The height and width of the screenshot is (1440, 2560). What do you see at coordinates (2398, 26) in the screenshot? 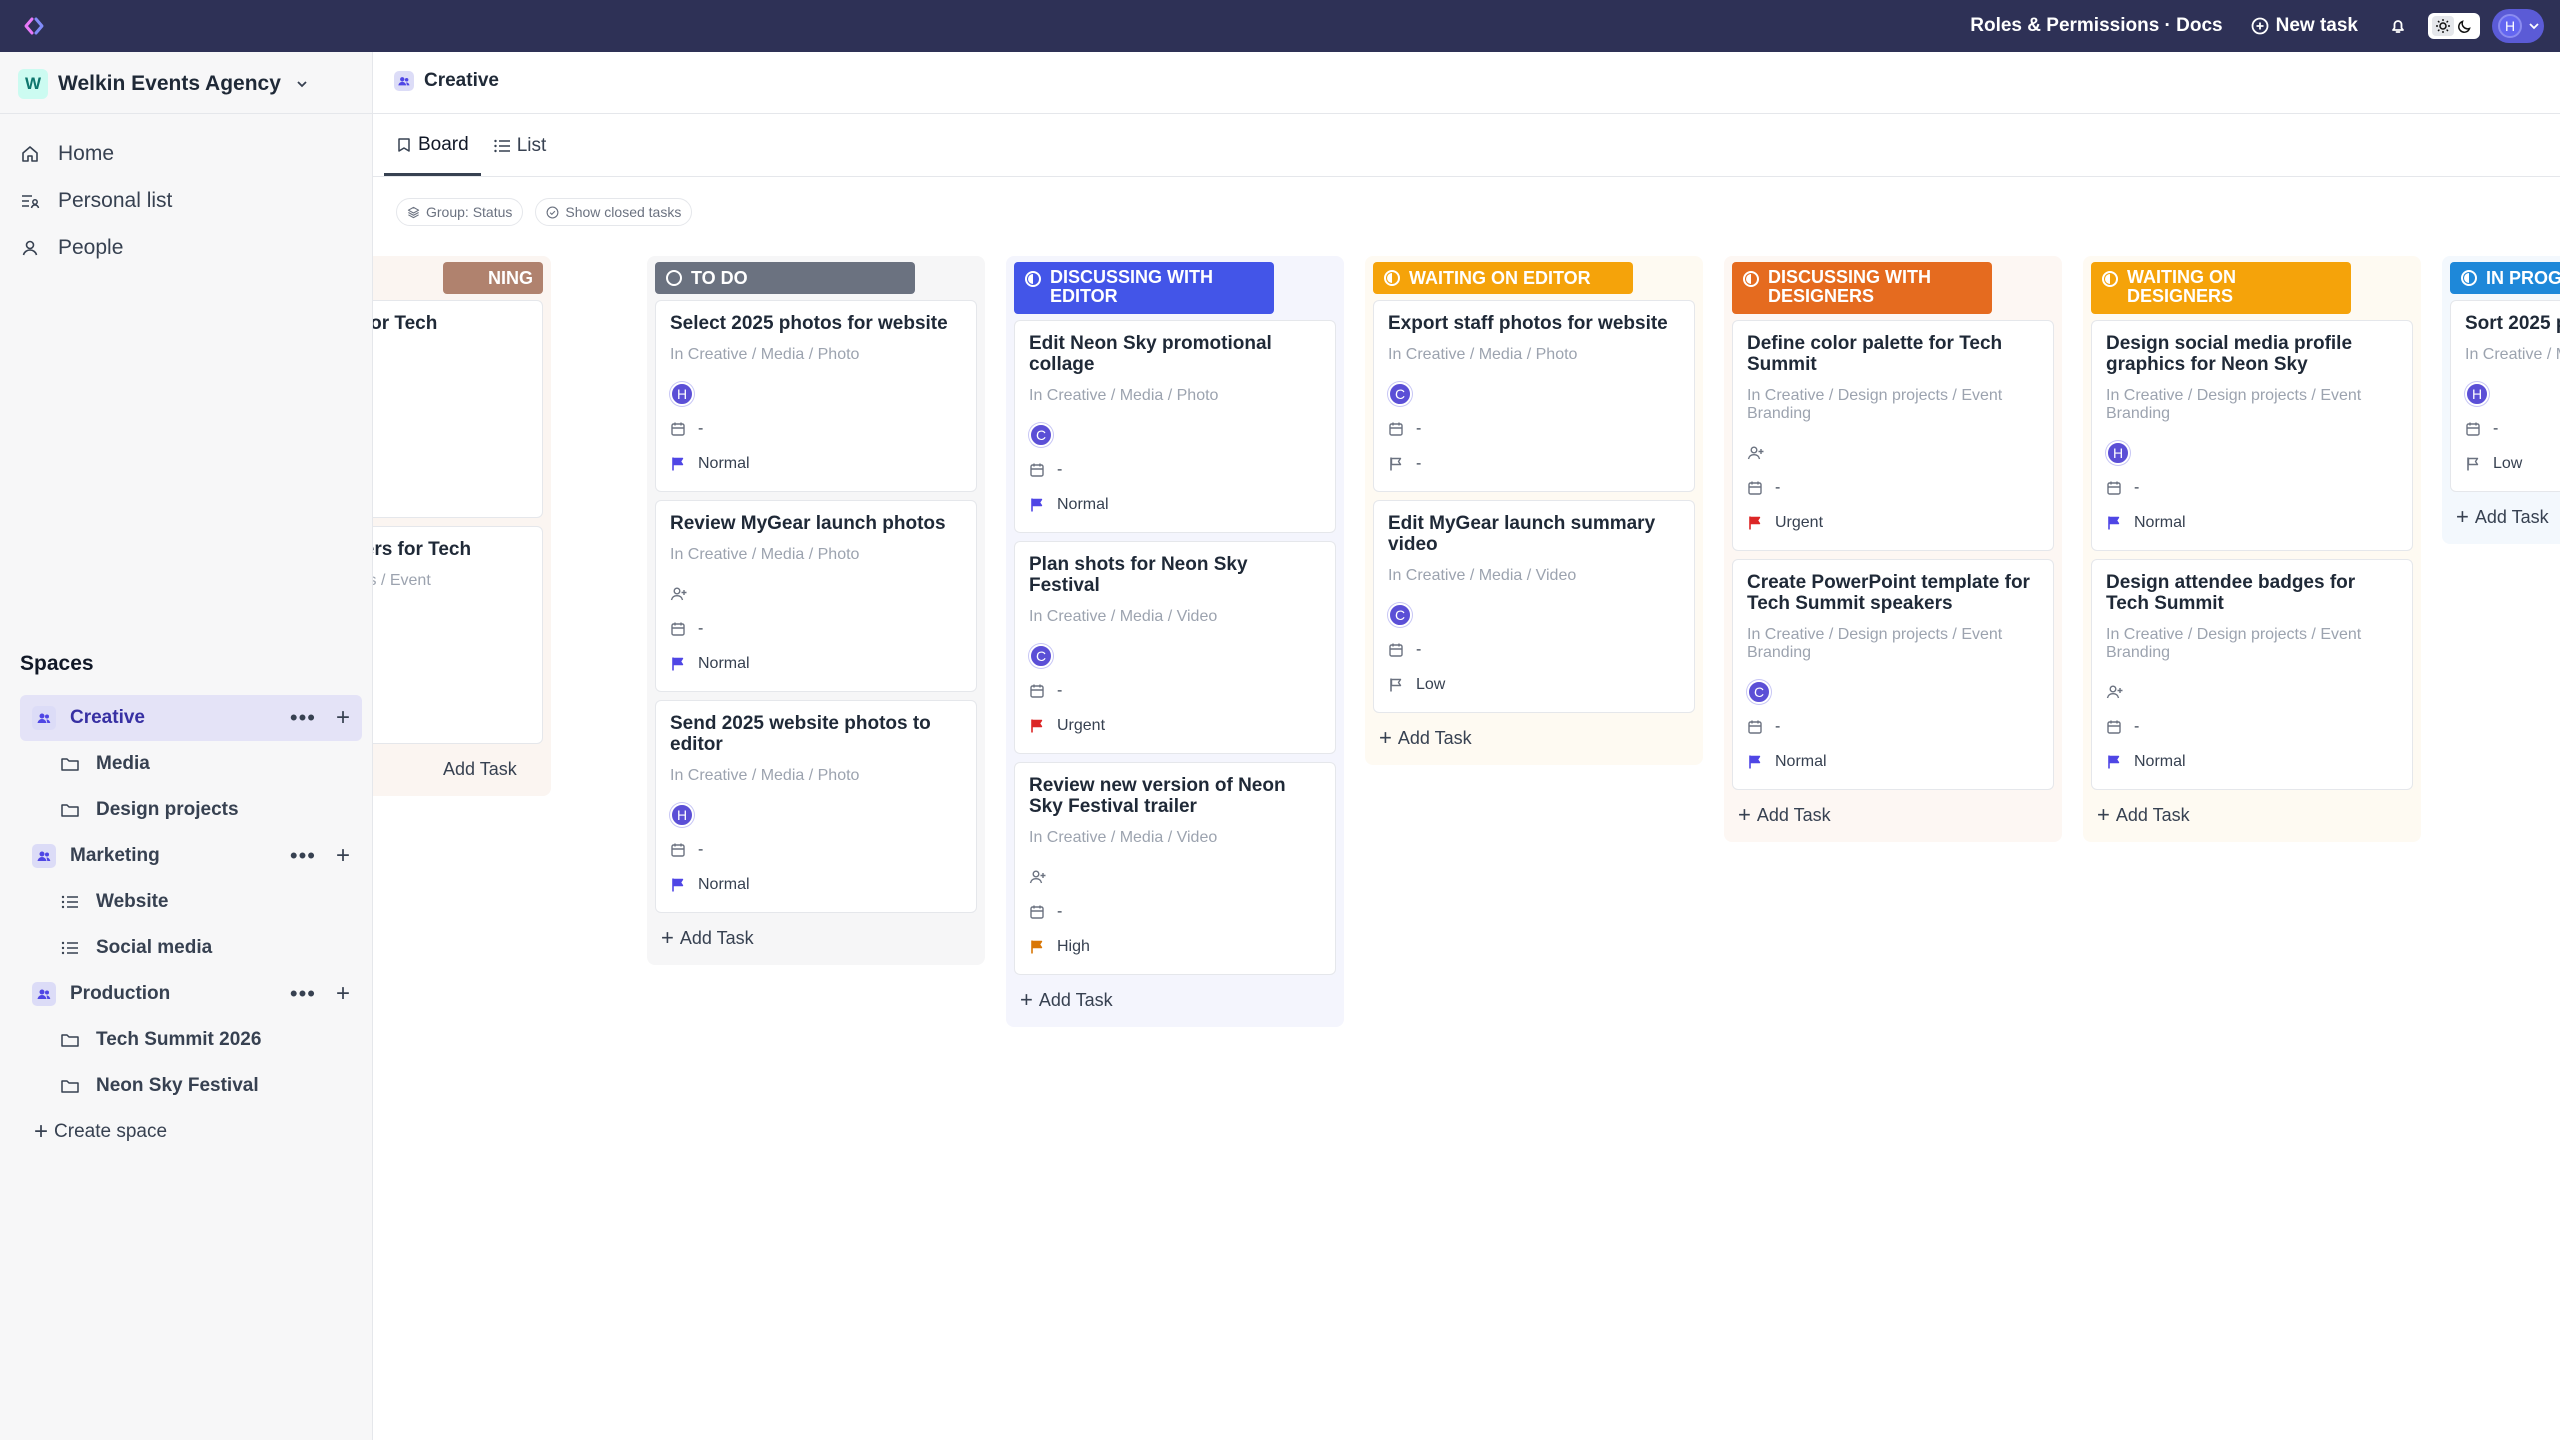
I see `notifications-button` at bounding box center [2398, 26].